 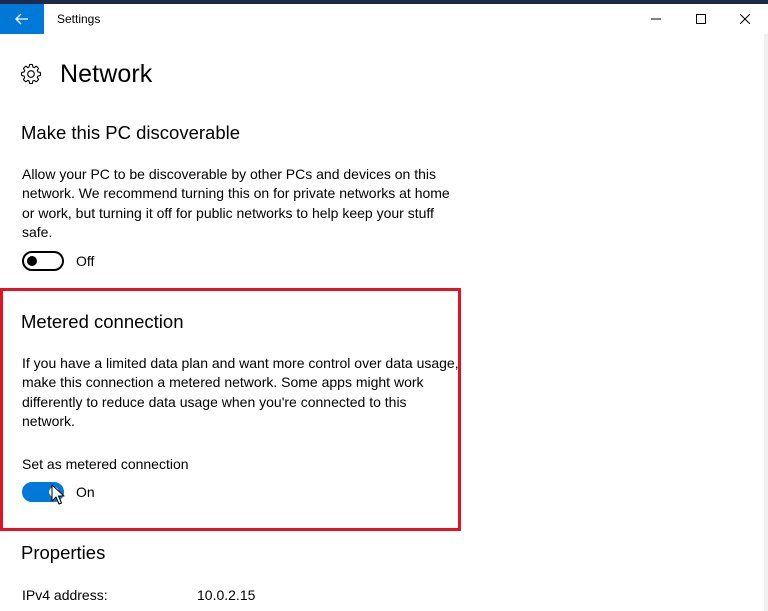 I want to click on properties-section-title: Properties, so click(x=63, y=552).